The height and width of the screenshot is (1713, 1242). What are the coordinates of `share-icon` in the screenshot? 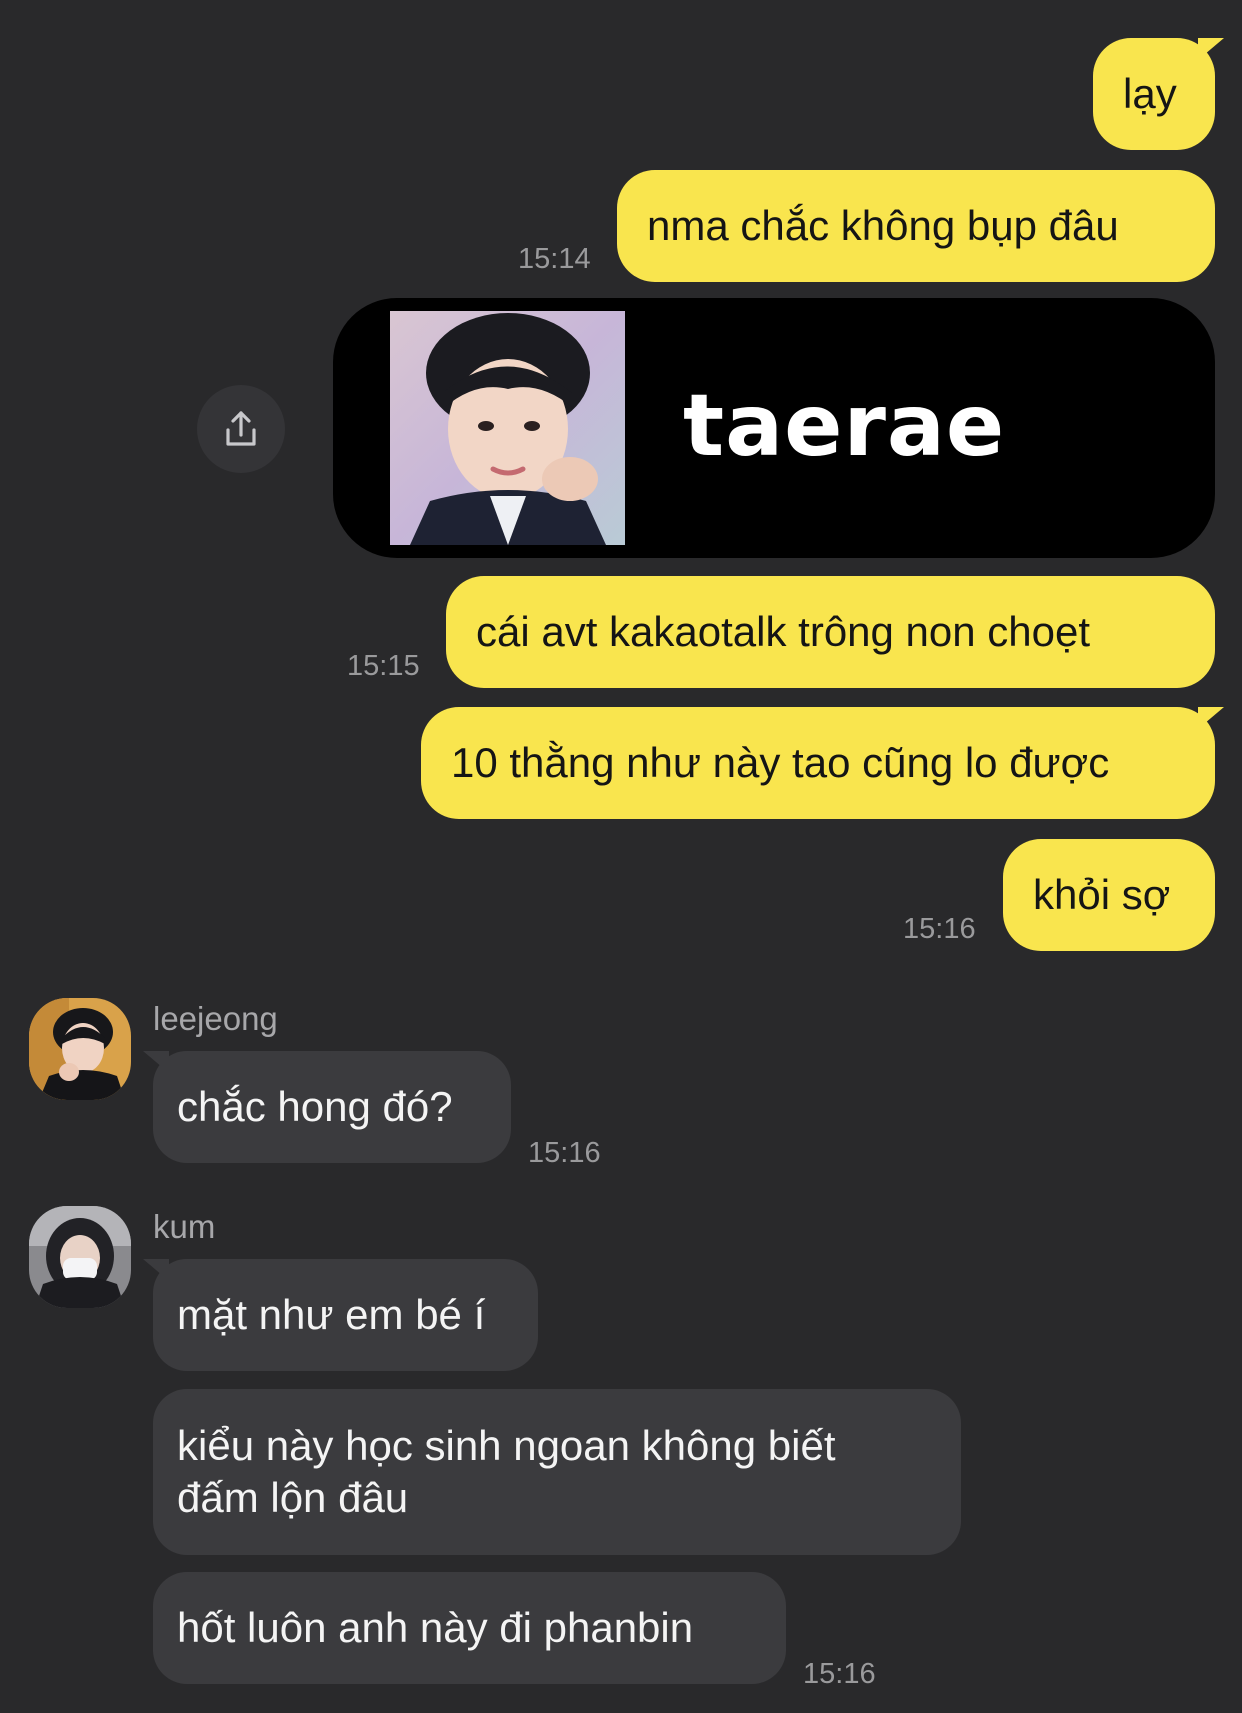 It's located at (241, 428).